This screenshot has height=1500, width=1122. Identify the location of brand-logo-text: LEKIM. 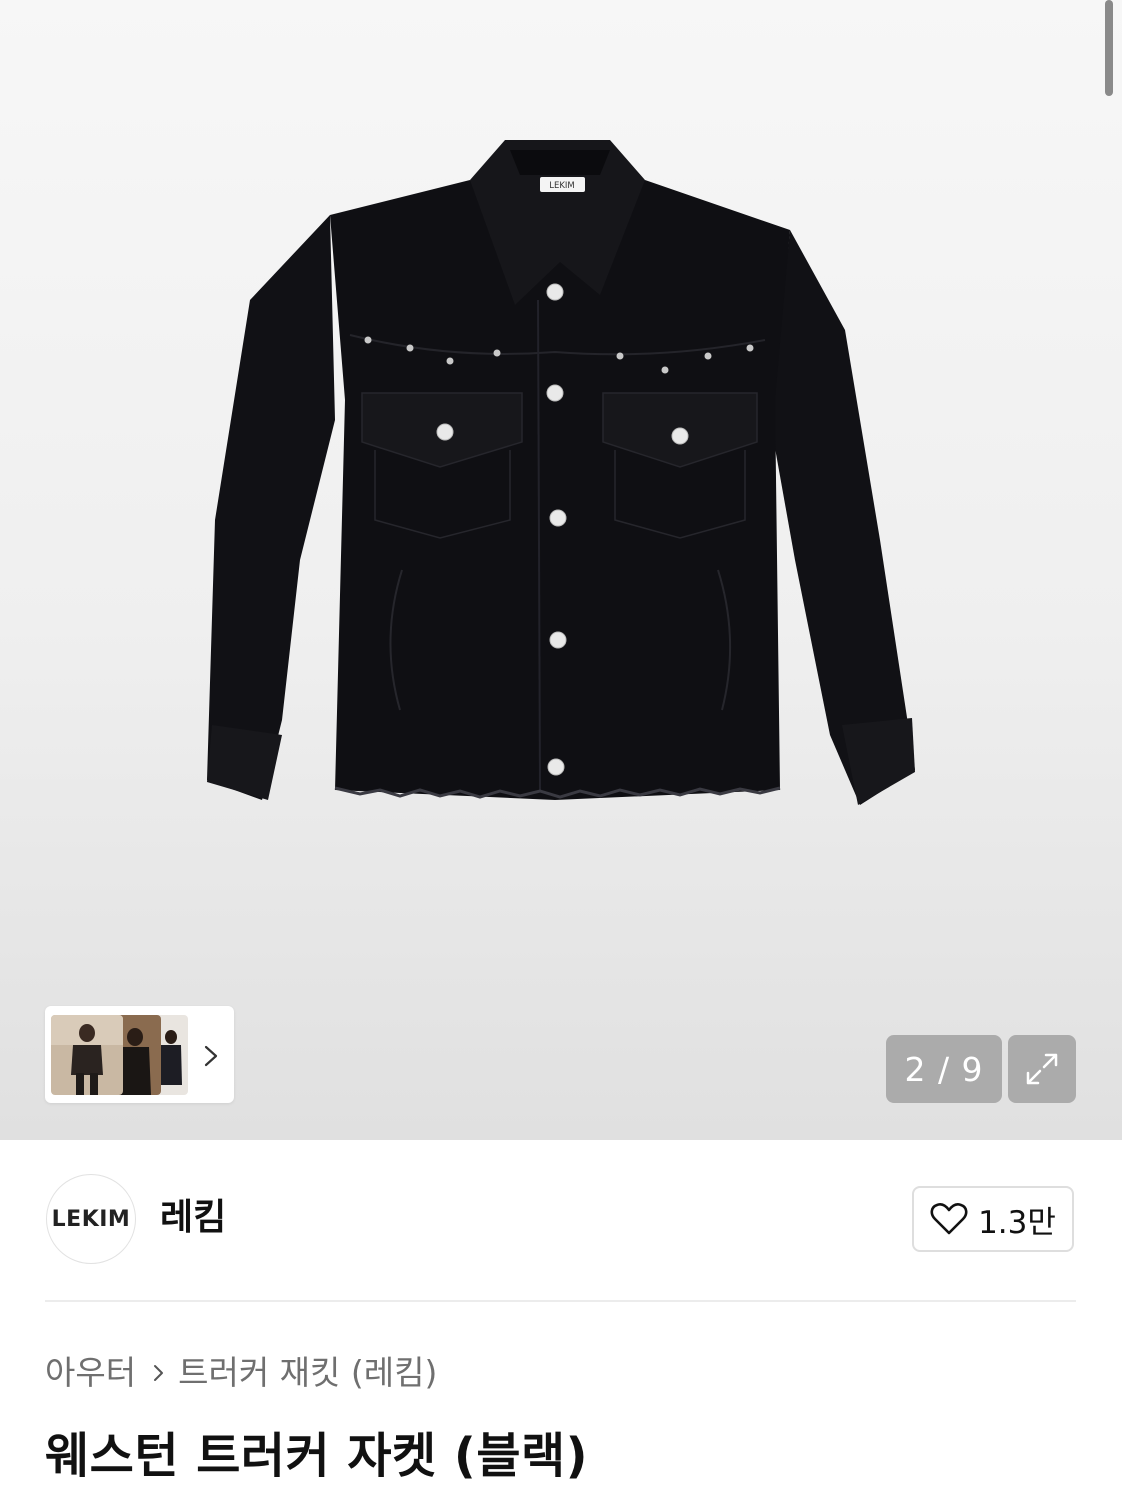
(91, 1219).